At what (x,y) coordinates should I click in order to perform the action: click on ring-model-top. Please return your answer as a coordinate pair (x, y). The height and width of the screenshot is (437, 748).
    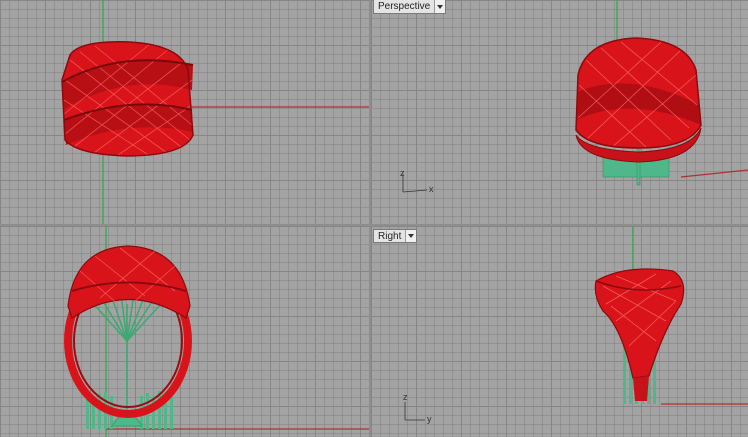
    Looking at the image, I should click on (127, 99).